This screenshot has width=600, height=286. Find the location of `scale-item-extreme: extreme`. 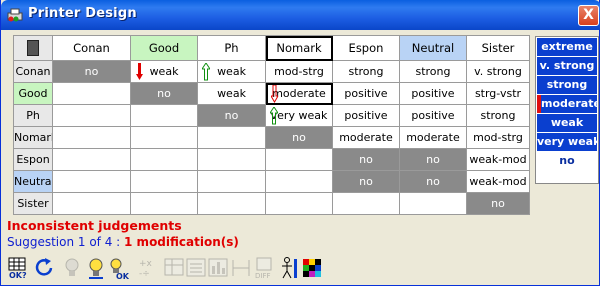

scale-item-extreme: extreme is located at coordinates (567, 47).